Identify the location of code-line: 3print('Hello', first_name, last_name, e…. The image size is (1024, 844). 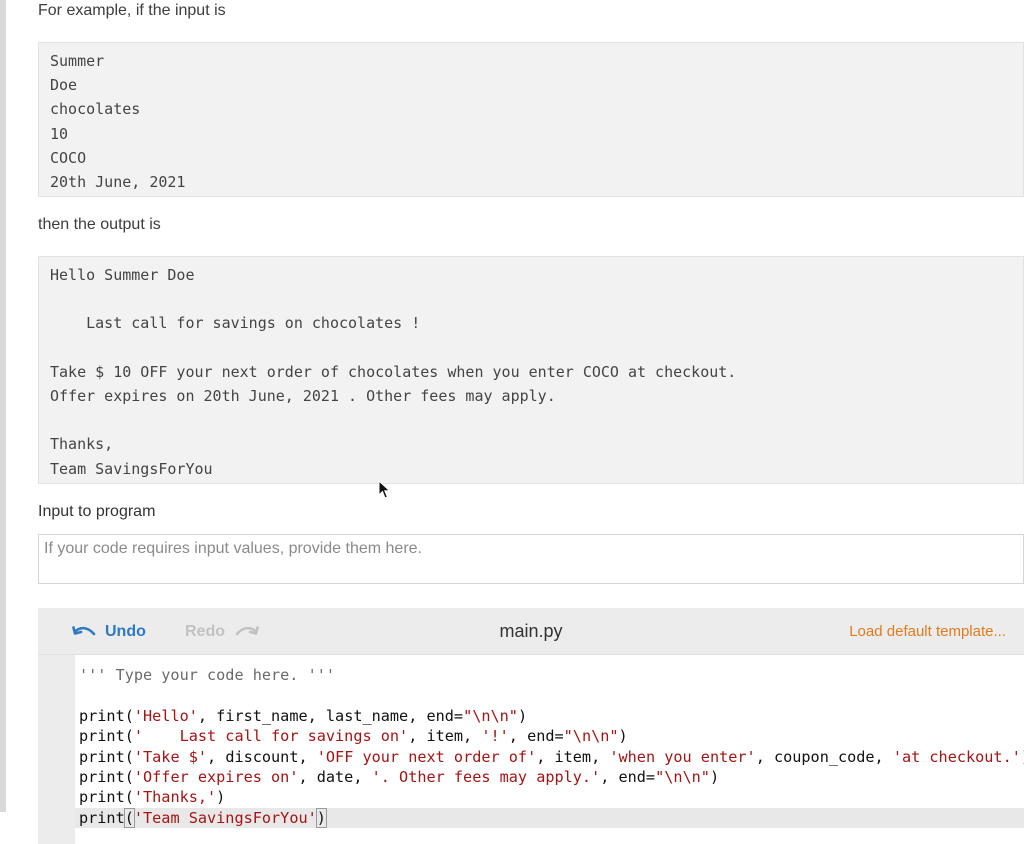
(549, 716).